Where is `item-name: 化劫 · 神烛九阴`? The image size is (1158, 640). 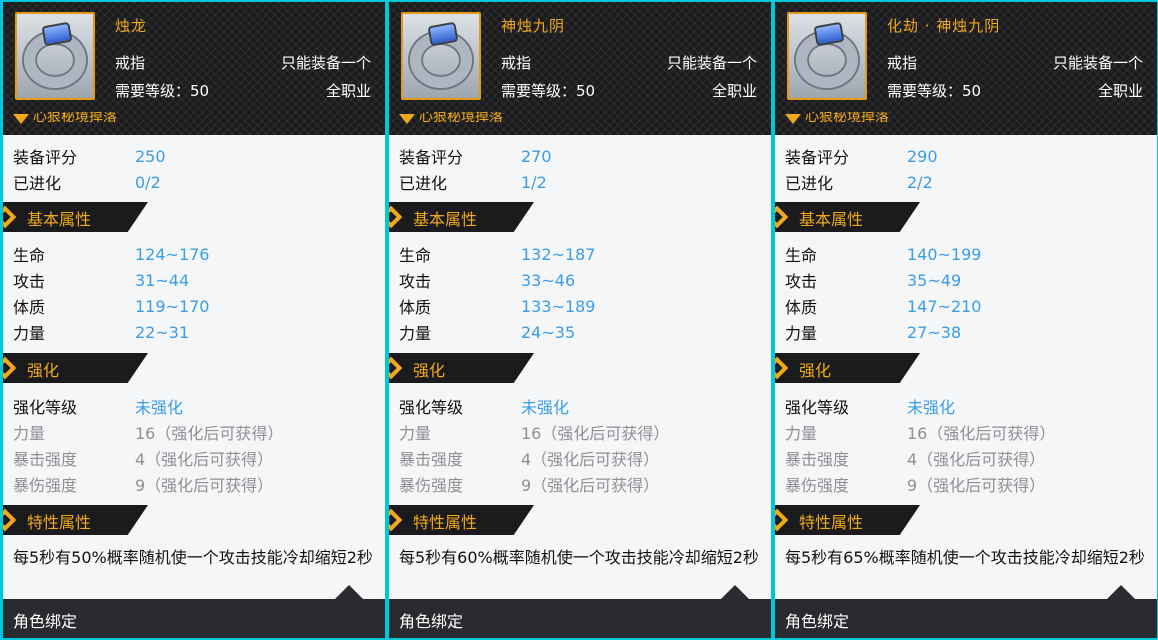
item-name: 化劫 · 神烛九阴 is located at coordinates (944, 26).